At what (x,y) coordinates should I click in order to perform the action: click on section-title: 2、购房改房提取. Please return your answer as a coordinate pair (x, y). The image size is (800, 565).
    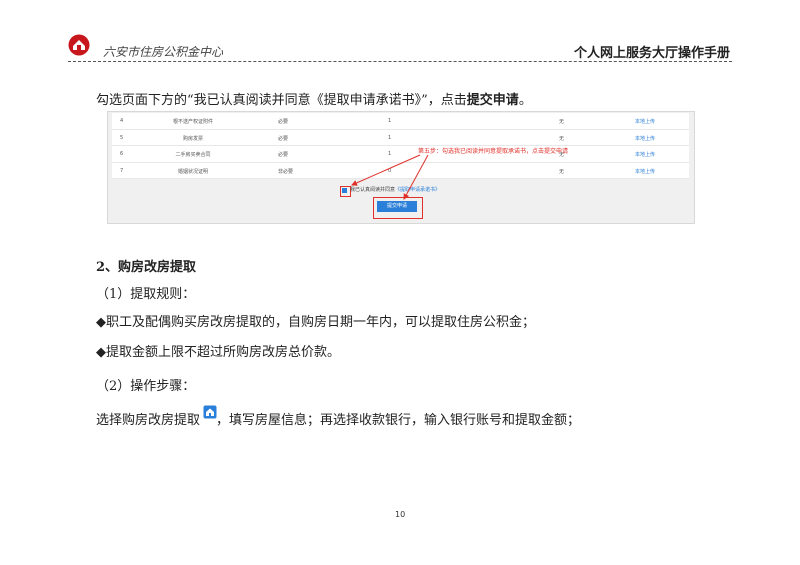
    Looking at the image, I should click on (146, 267).